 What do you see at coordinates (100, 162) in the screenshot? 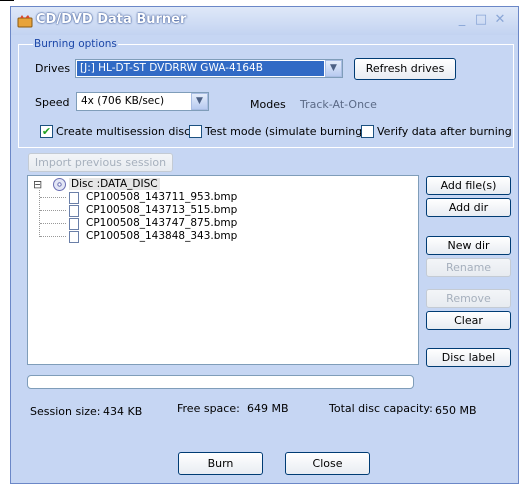
I see `import-previous-session-button: Import previous session` at bounding box center [100, 162].